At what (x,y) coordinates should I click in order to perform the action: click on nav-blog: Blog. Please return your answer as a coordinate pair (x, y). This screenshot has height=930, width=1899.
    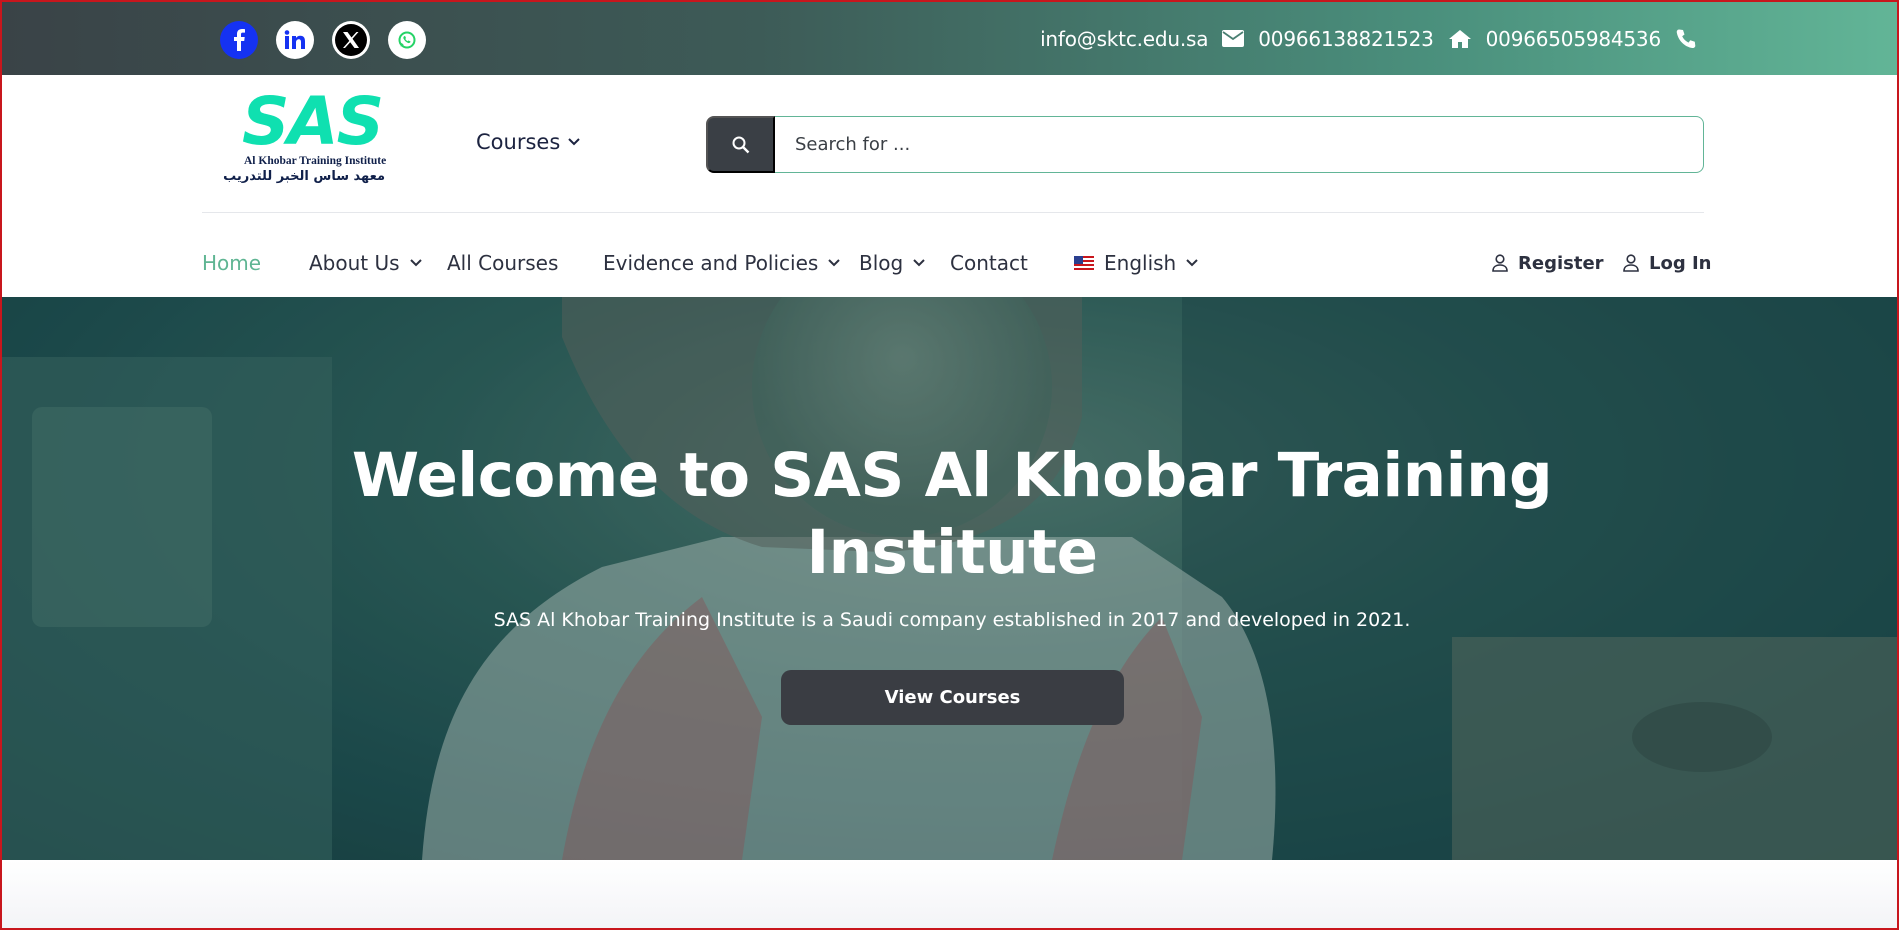
    Looking at the image, I should click on (892, 263).